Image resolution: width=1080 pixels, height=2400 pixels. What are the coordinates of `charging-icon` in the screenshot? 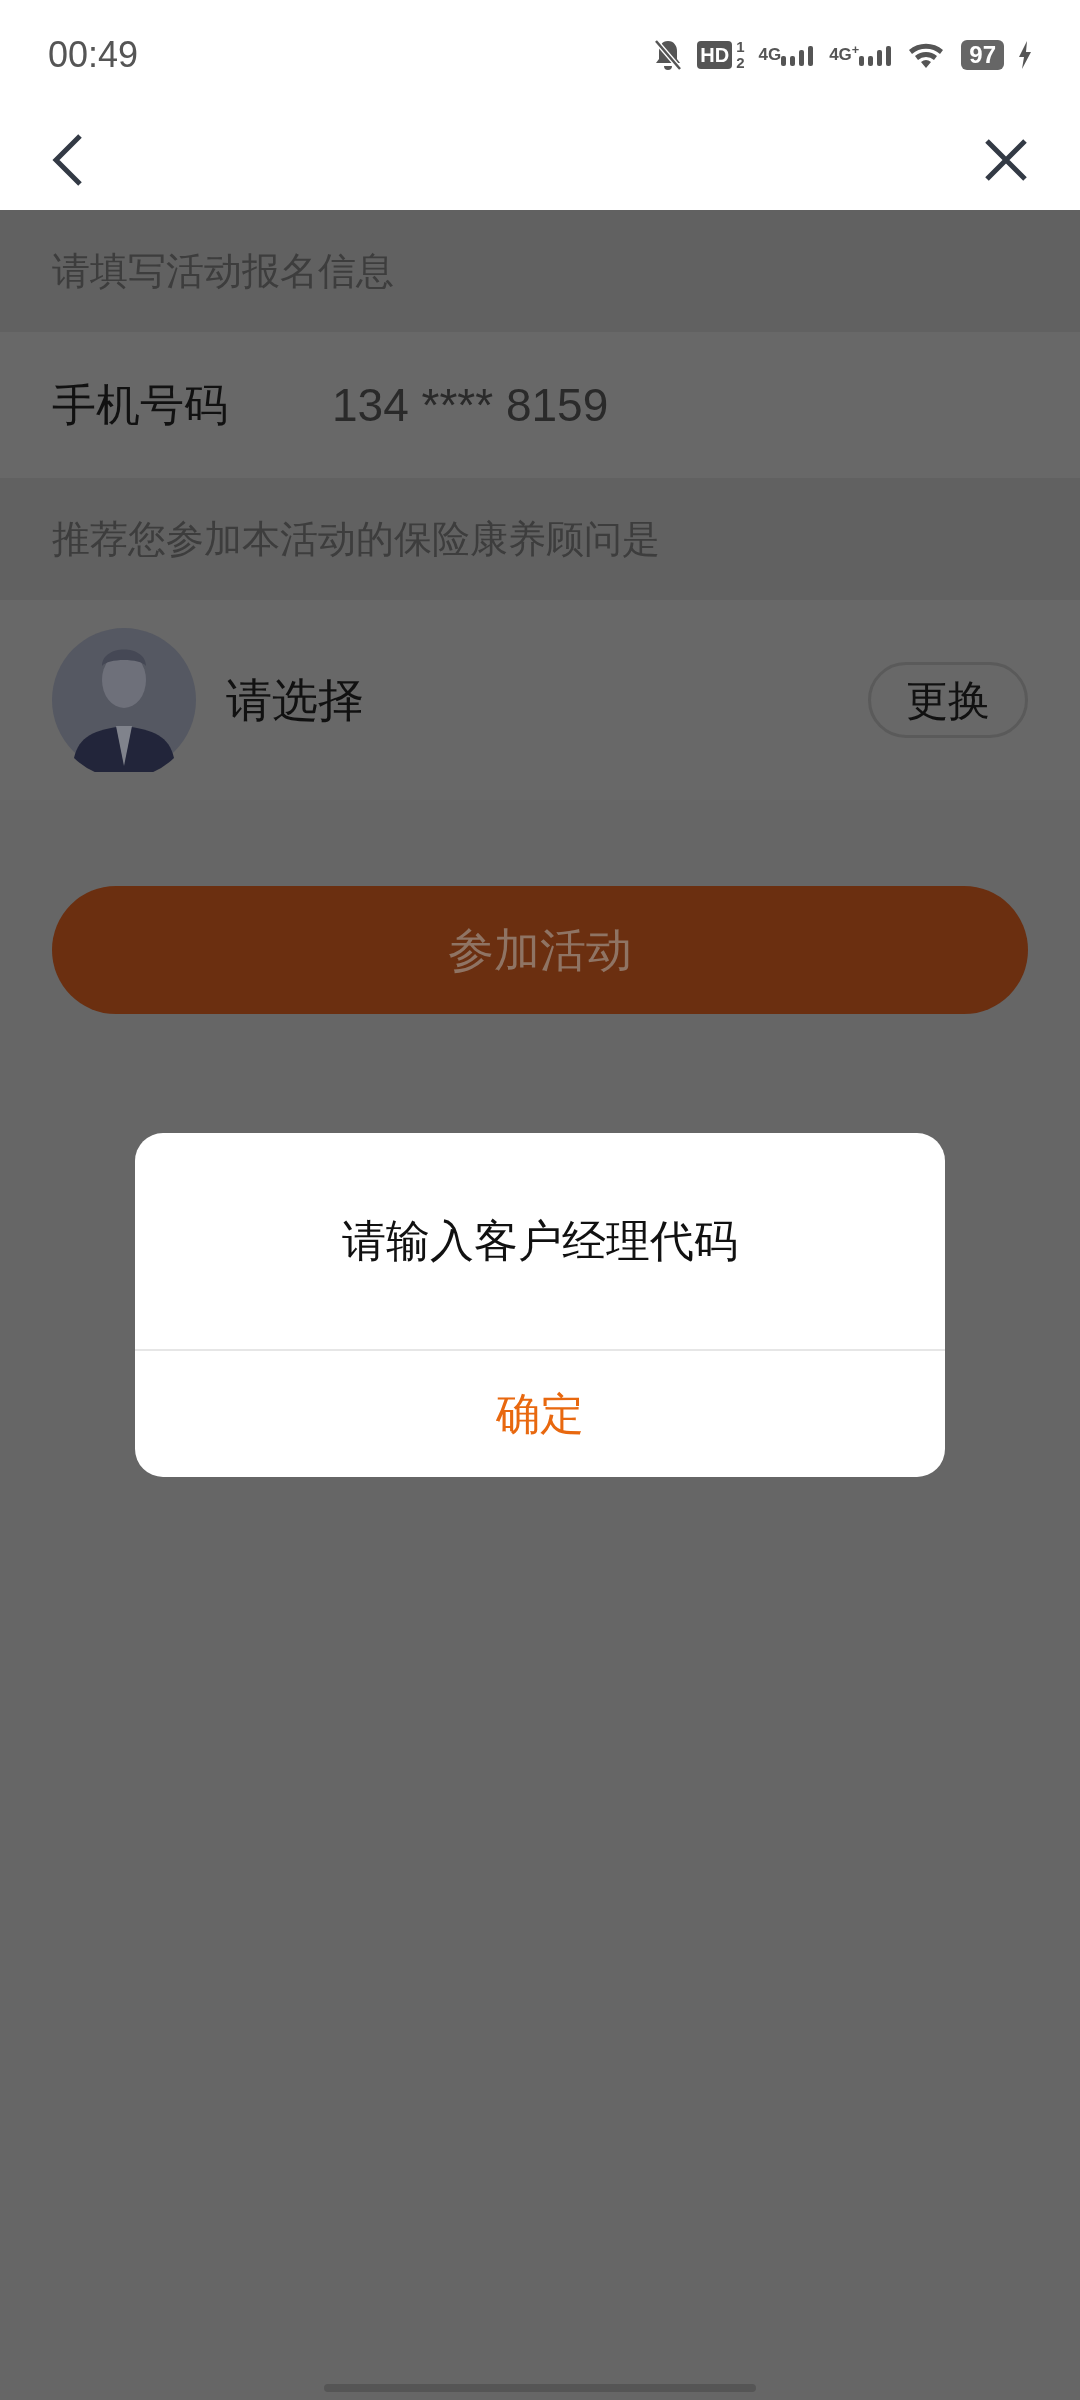 It's located at (1025, 55).